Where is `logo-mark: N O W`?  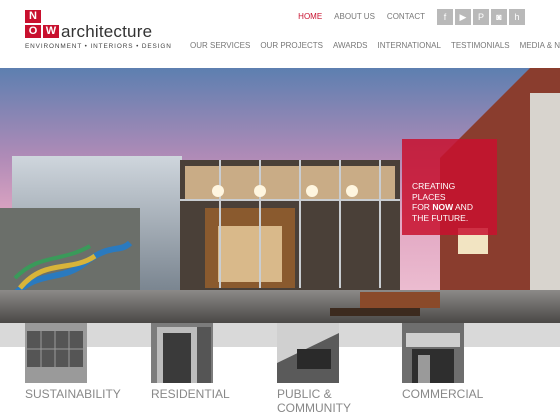 logo-mark: N O W is located at coordinates (43, 25).